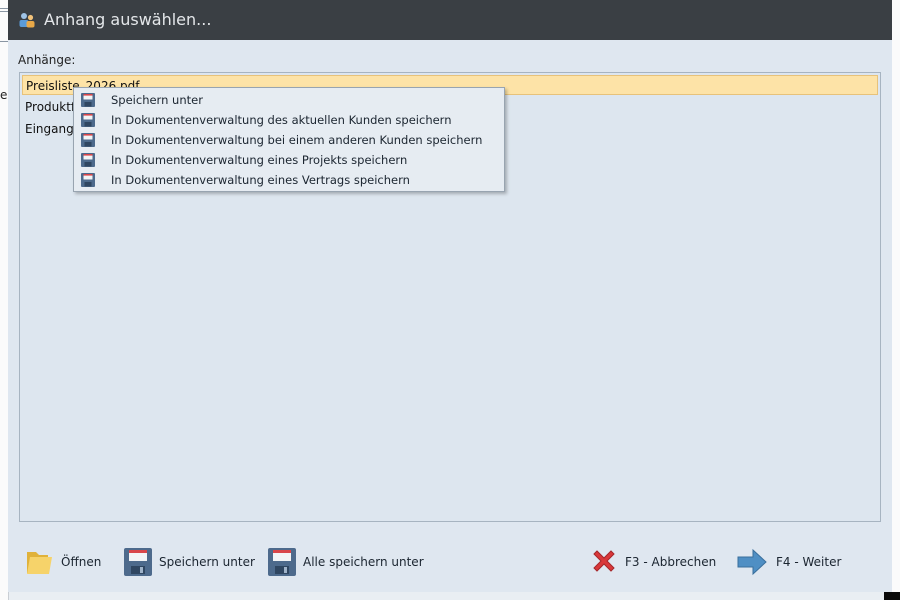 Image resolution: width=900 pixels, height=600 pixels. Describe the element at coordinates (892, 596) in the screenshot. I see `window-corner` at that location.